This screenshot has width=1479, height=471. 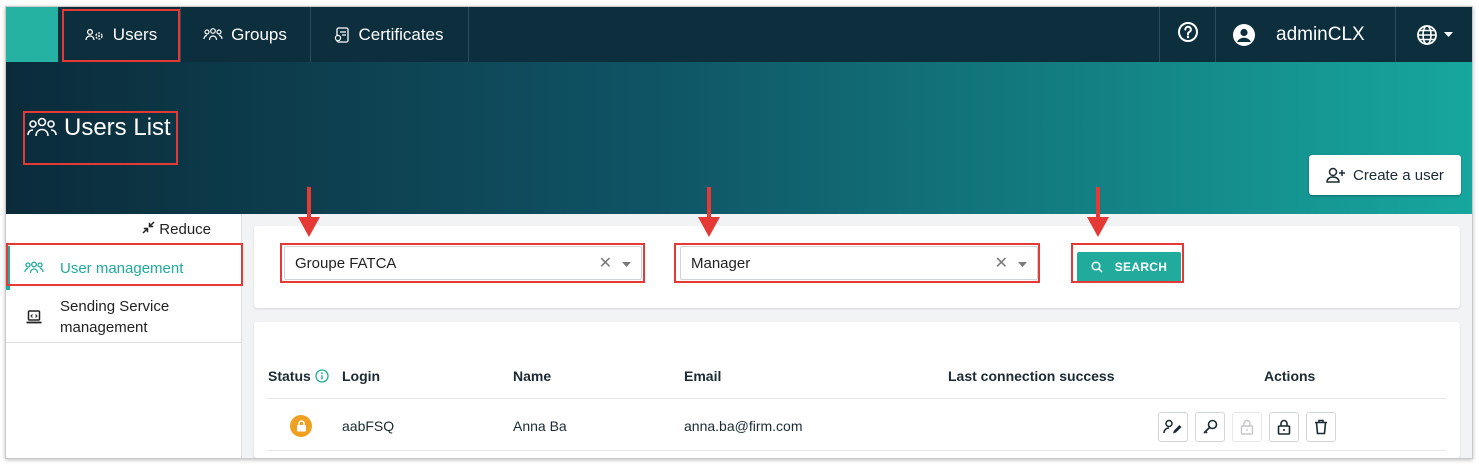 I want to click on lock-user-button, so click(x=1284, y=427).